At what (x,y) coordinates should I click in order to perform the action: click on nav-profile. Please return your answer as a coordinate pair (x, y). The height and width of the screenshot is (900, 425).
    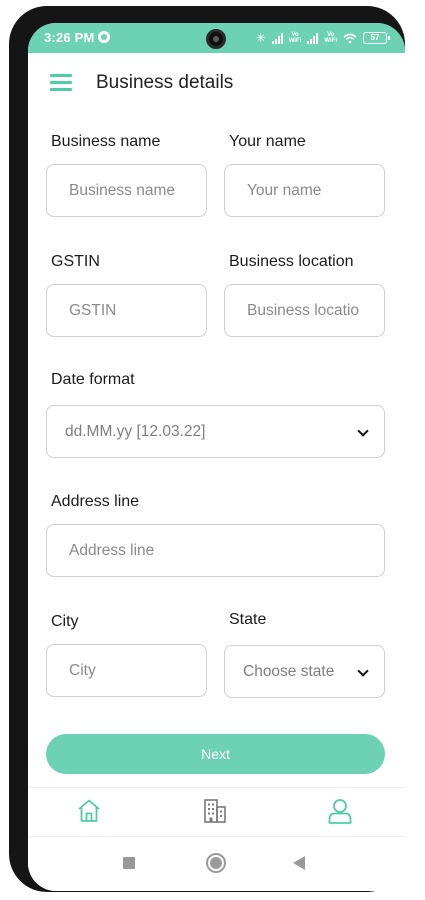
    Looking at the image, I should click on (341, 812).